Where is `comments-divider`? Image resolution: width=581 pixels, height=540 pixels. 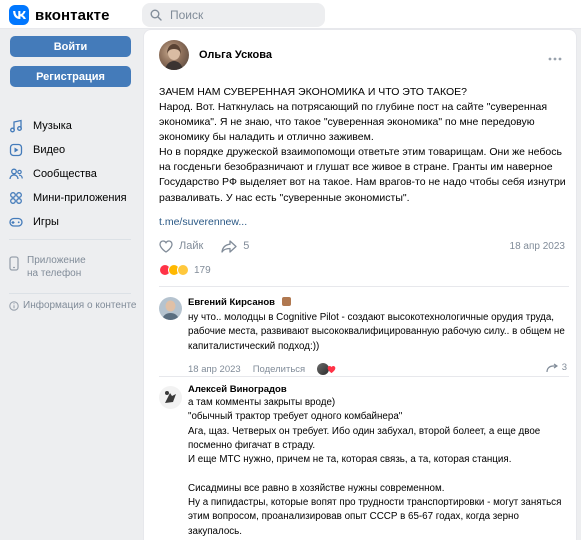 comments-divider is located at coordinates (364, 286).